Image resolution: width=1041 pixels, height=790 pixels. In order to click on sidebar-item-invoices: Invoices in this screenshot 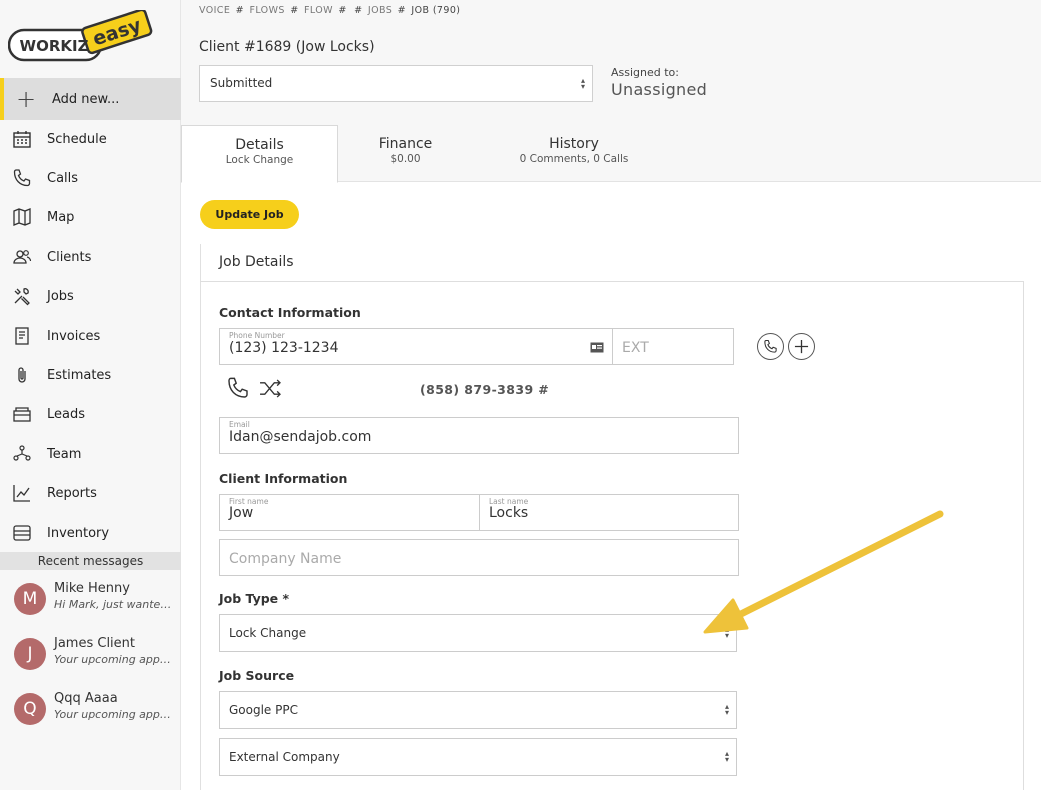, I will do `click(90, 336)`.